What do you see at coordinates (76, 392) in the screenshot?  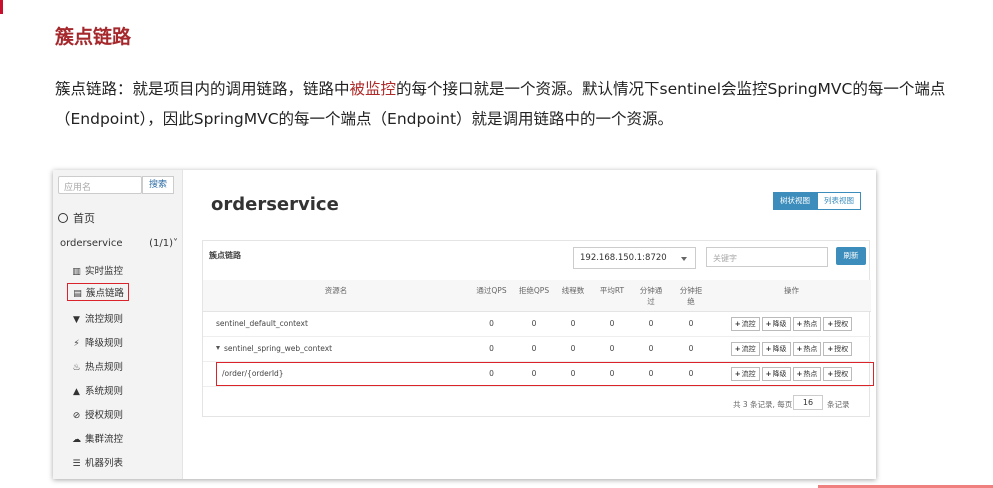 I see `lock-icon: ▲` at bounding box center [76, 392].